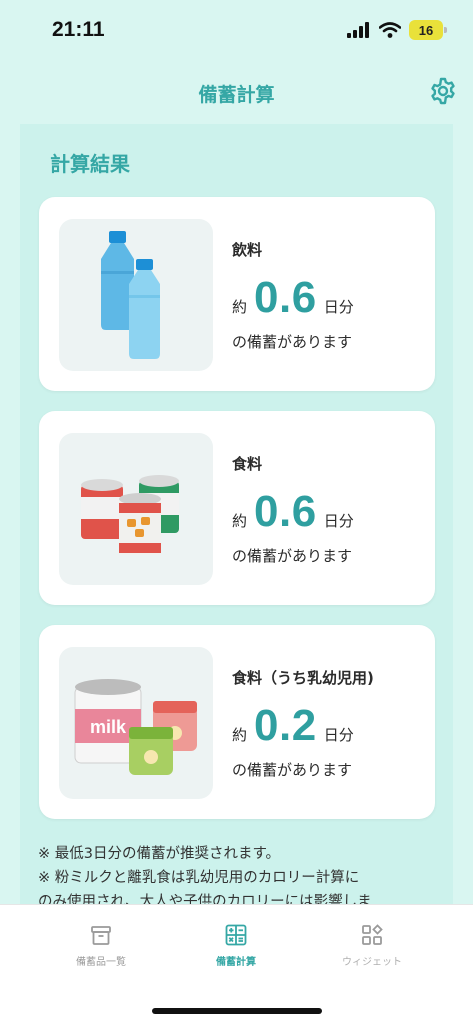  I want to click on home-indicator, so click(237, 1011).